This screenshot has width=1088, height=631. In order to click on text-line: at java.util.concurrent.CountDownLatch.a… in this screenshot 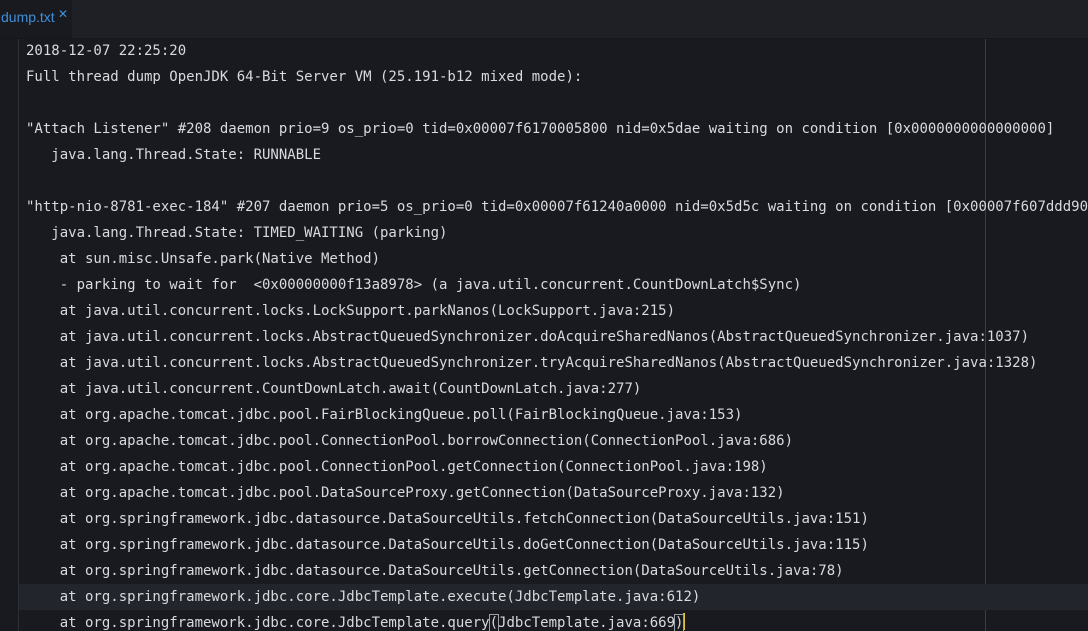, I will do `click(334, 389)`.